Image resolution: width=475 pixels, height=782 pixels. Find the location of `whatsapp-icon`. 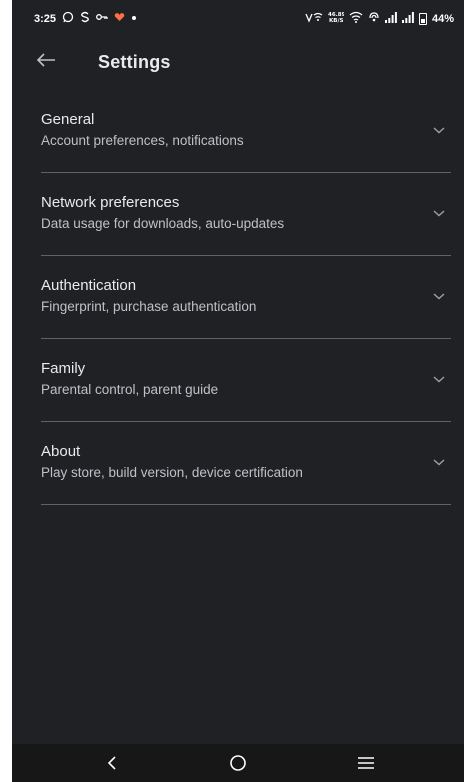

whatsapp-icon is located at coordinates (68, 19).